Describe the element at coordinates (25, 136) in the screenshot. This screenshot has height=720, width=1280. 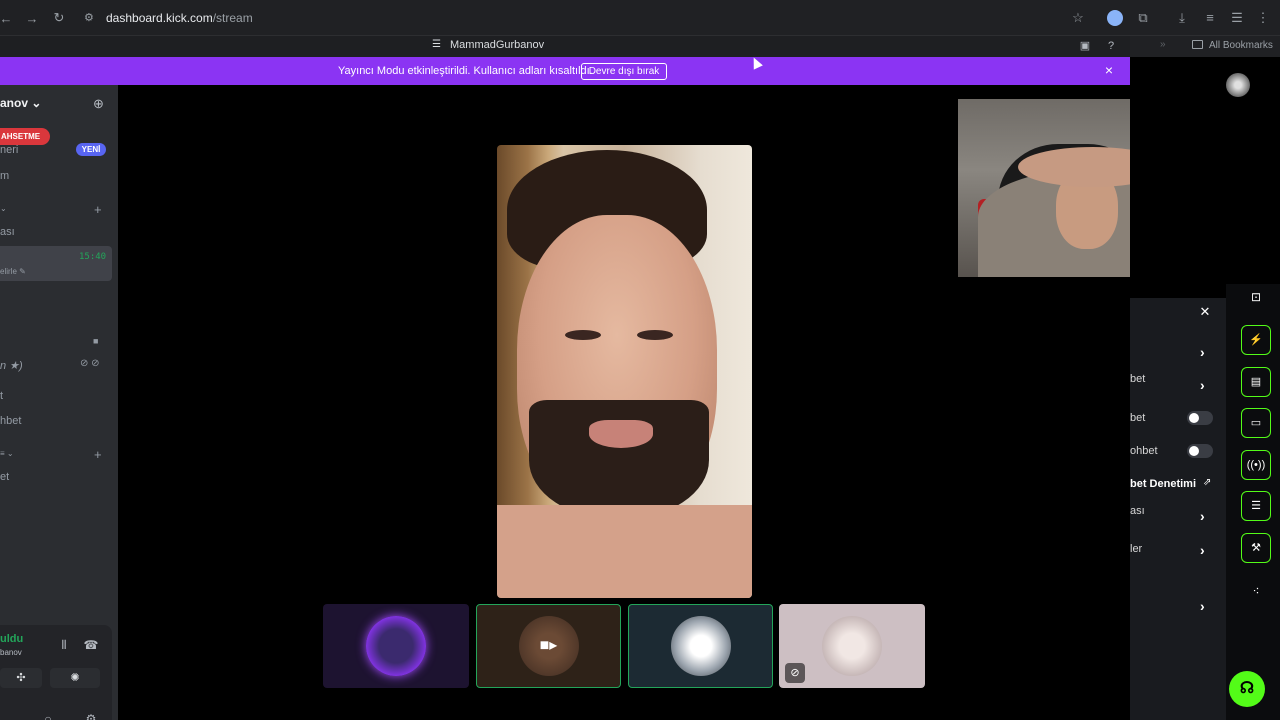
I see `live-event-badge: AHSETME` at that location.